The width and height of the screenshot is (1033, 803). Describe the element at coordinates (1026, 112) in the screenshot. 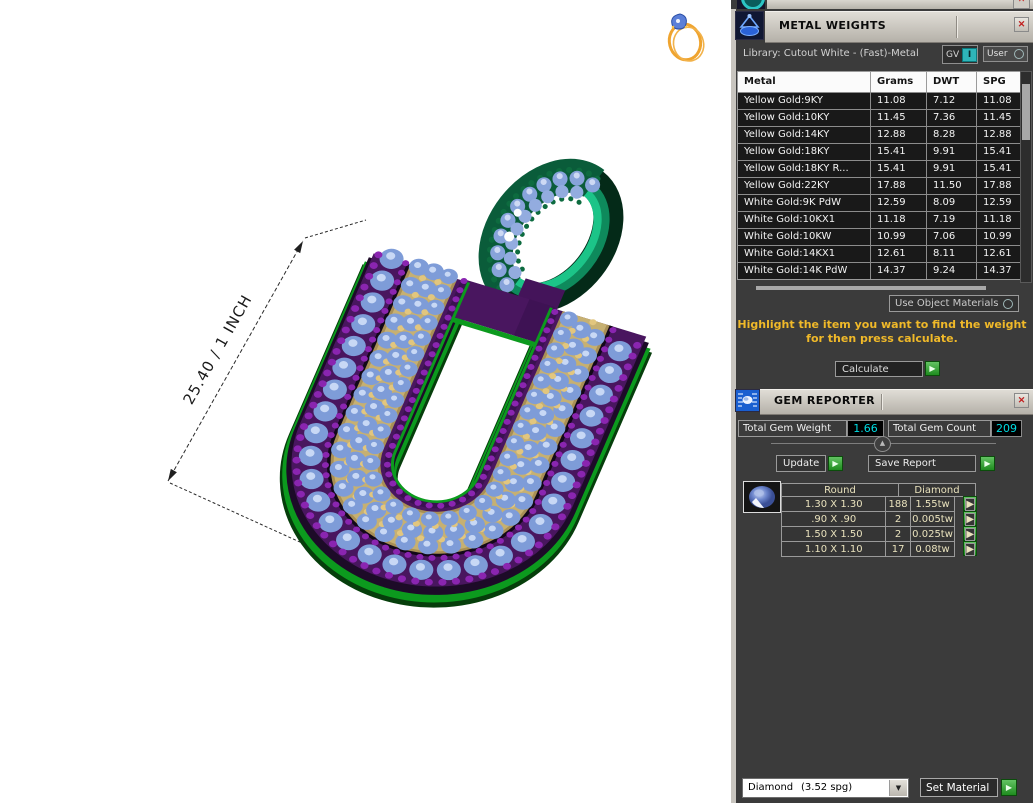

I see `vscroll-thumb` at that location.